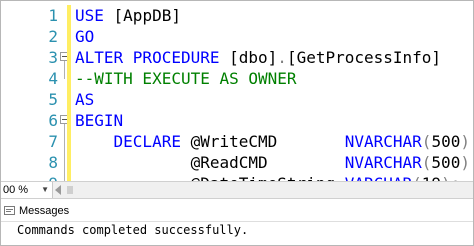 The width and height of the screenshot is (474, 246). I want to click on code-text: AS, so click(85, 99).